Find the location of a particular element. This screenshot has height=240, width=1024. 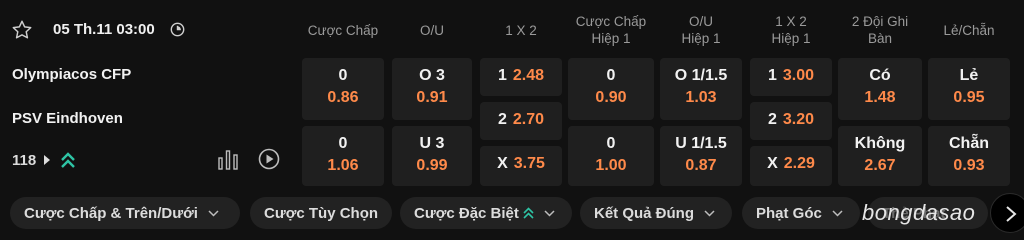

x12-home-odd: 2.48 is located at coordinates (528, 75).